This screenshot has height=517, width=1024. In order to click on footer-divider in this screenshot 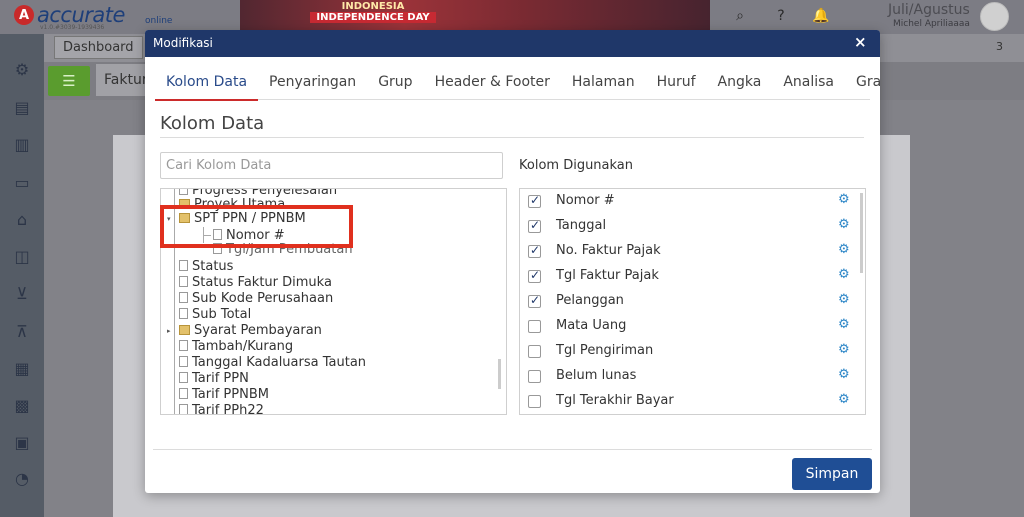, I will do `click(512, 449)`.